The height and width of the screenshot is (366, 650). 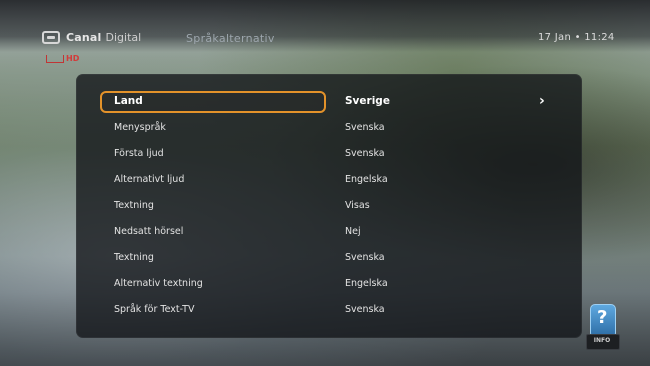 I want to click on hd-channel-badge: HD, so click(x=62, y=58).